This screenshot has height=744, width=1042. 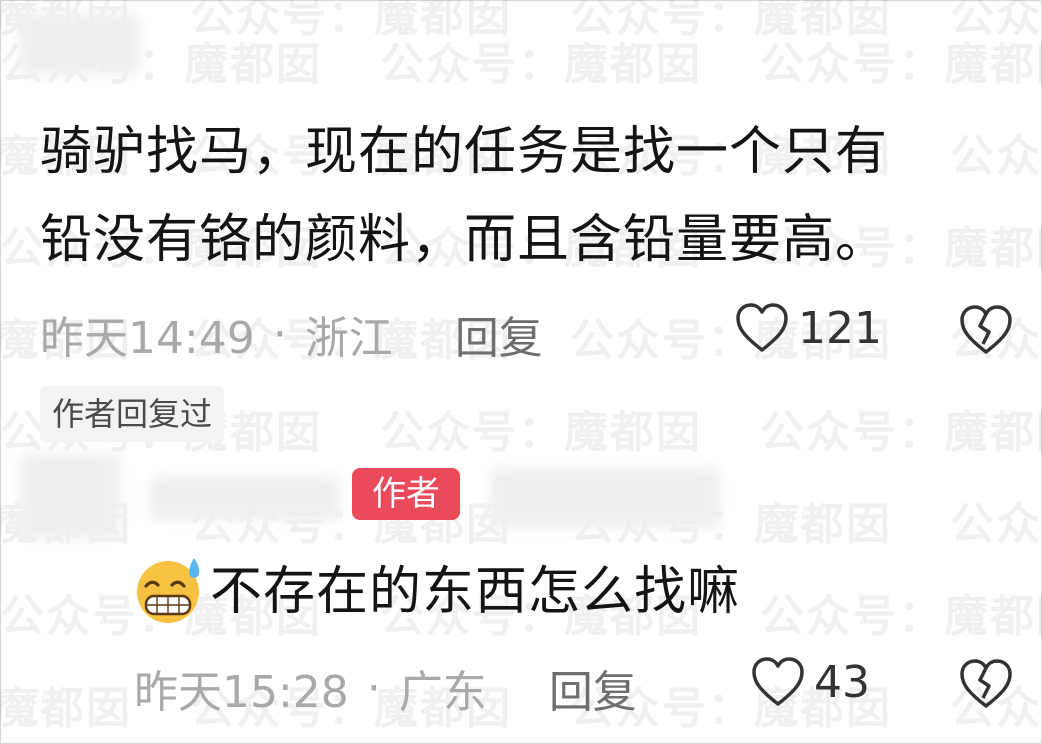 I want to click on author-badge: 作者, so click(x=406, y=494).